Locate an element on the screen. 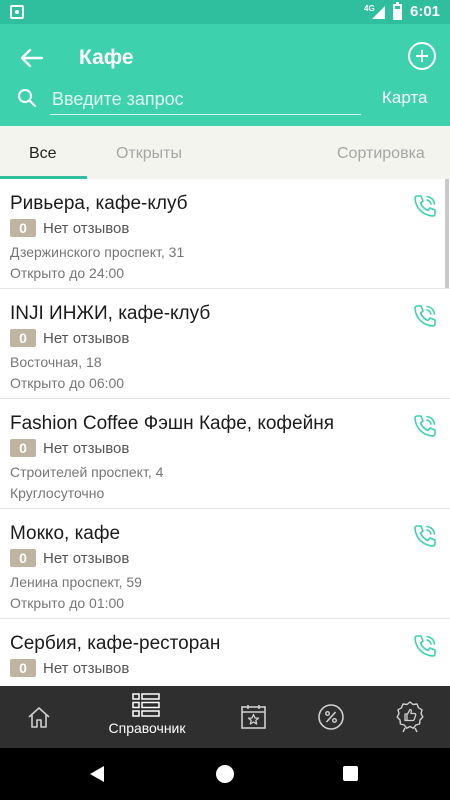 This screenshot has height=800, width=450. place-hours: Открыто до 01:00 is located at coordinates (67, 603).